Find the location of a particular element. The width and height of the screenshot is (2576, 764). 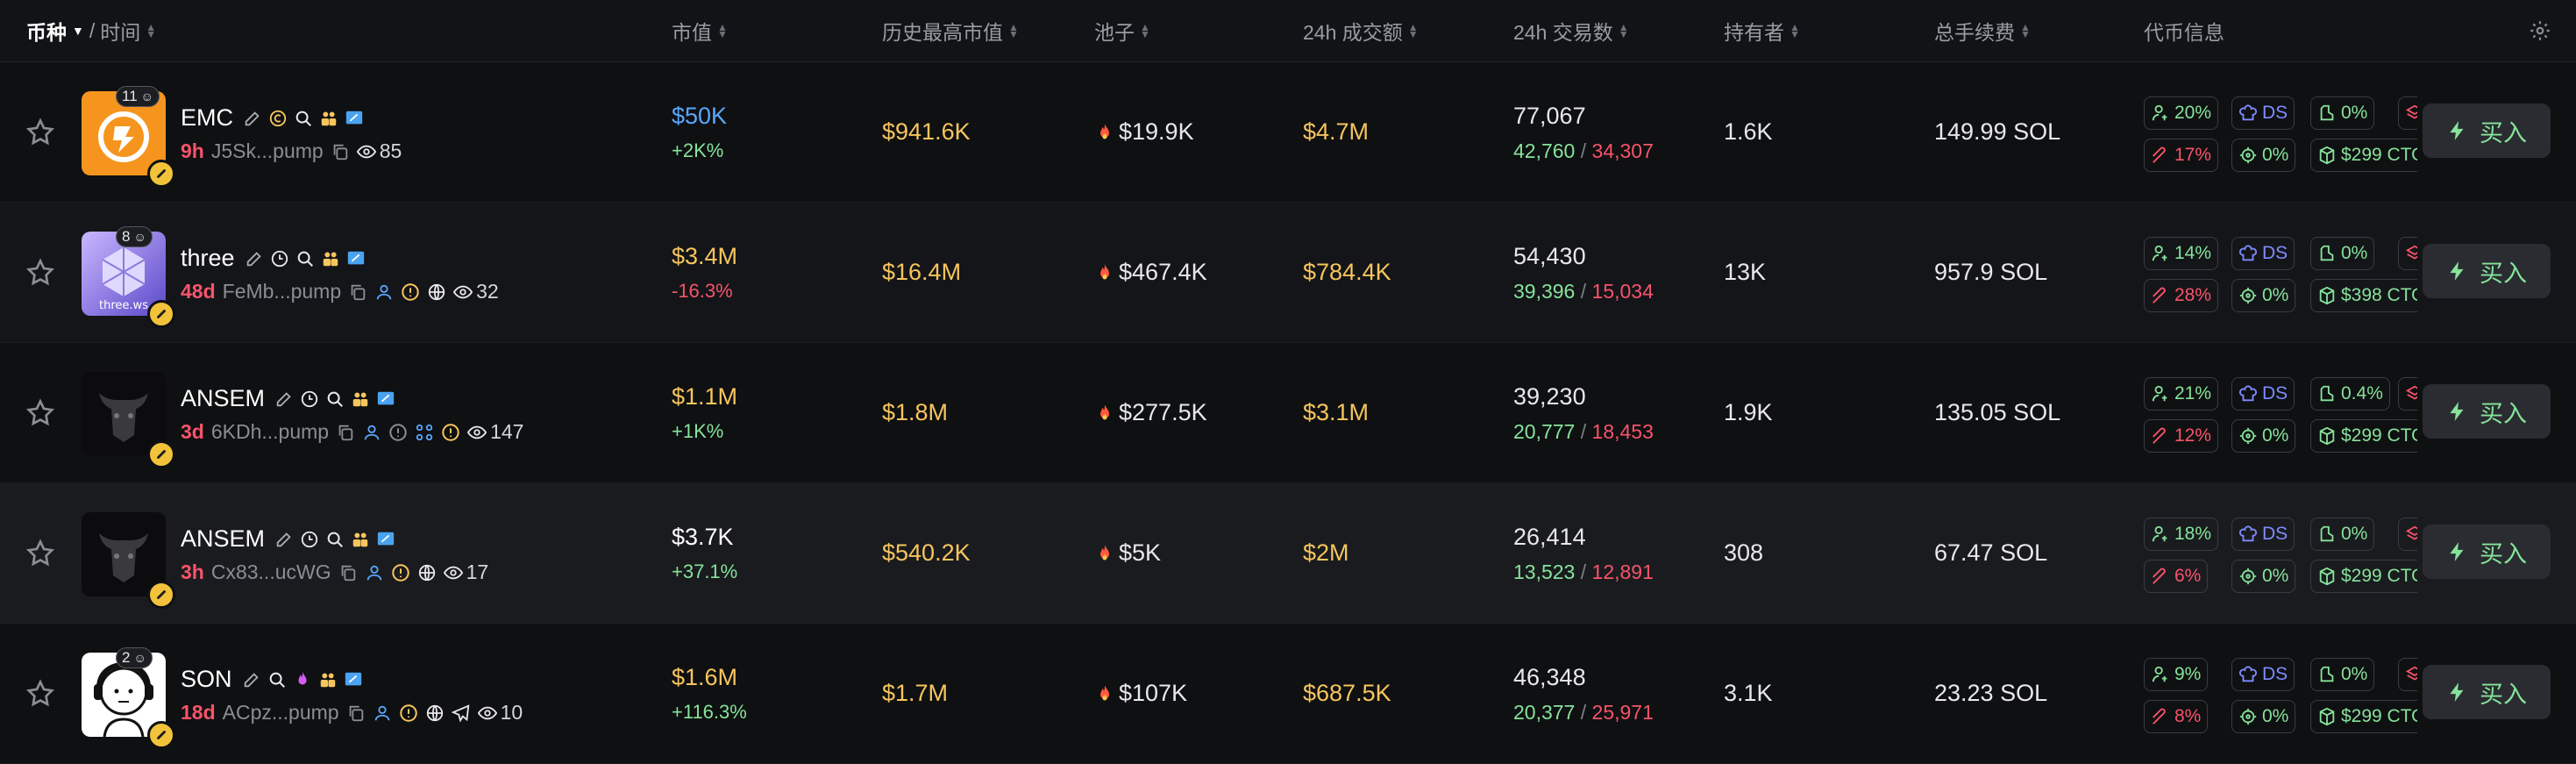

header-volume: 24h 成交额 ▲ ▼ is located at coordinates (1361, 31).